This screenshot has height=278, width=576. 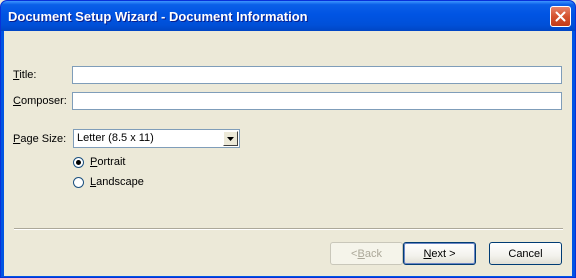 What do you see at coordinates (366, 253) in the screenshot?
I see `back-button: < Back` at bounding box center [366, 253].